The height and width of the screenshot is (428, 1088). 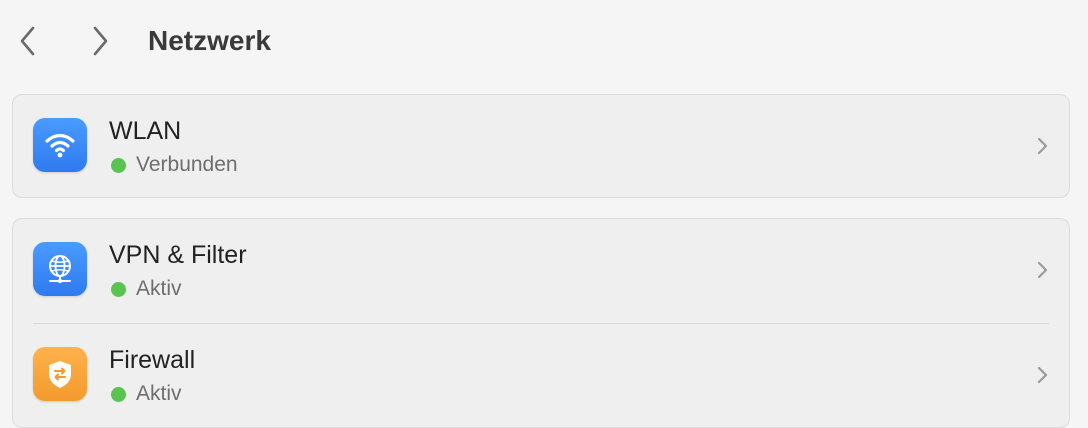 I want to click on globe-network-icon, so click(x=60, y=269).